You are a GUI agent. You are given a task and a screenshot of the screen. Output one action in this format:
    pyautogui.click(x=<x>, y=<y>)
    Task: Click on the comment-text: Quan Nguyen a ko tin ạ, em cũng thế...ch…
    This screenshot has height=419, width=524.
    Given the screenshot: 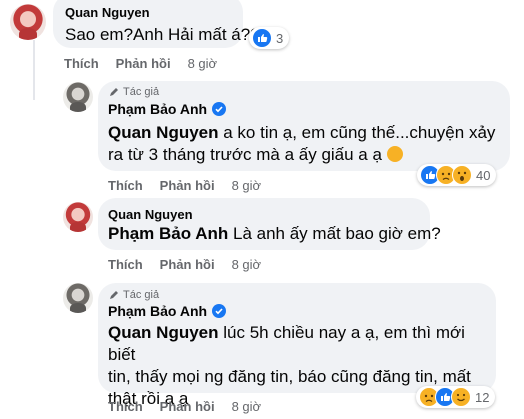 What is the action you would take?
    pyautogui.click(x=302, y=143)
    